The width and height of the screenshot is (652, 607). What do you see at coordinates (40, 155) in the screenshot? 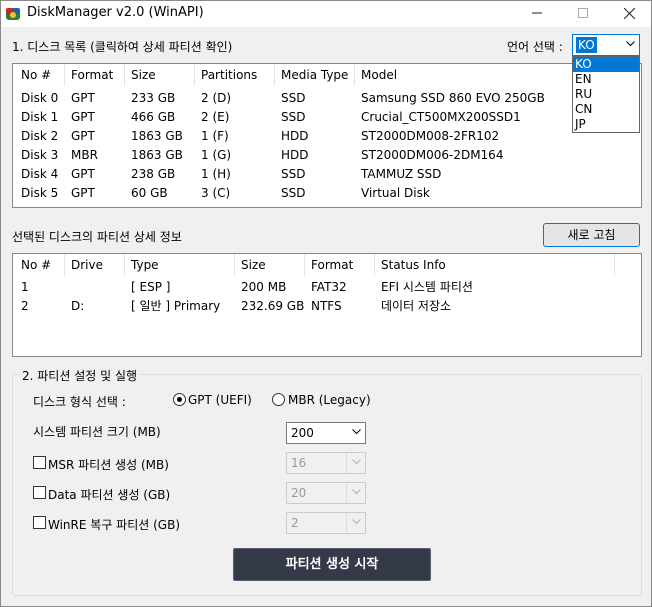
I see `disk-cell-no: Disk 3` at bounding box center [40, 155].